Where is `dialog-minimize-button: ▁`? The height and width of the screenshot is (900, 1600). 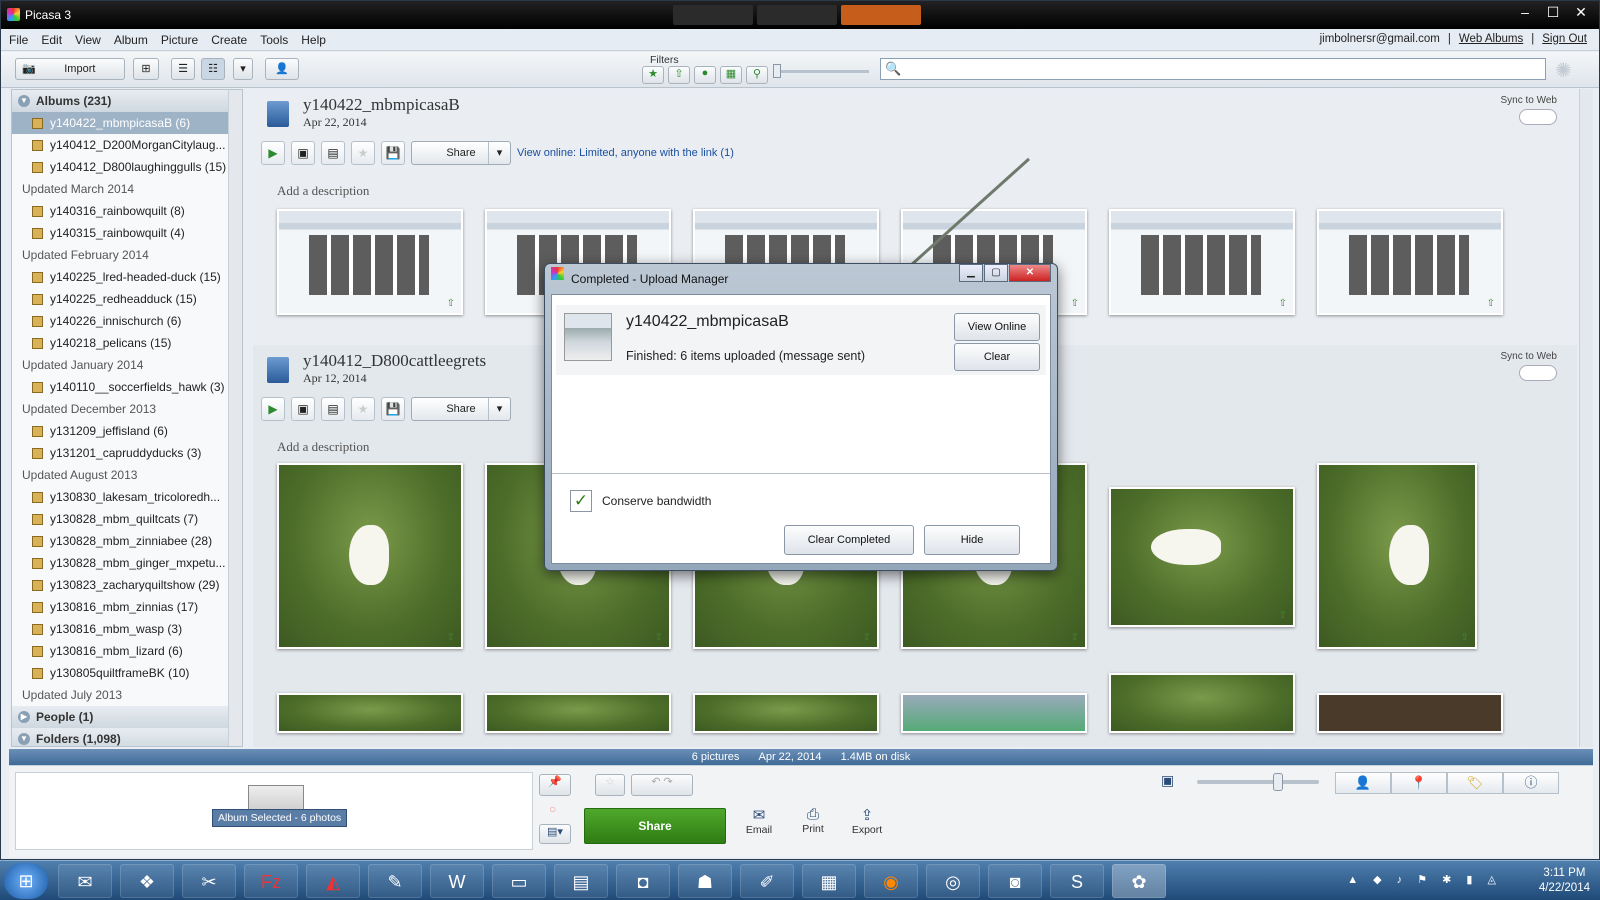 dialog-minimize-button: ▁ is located at coordinates (971, 273).